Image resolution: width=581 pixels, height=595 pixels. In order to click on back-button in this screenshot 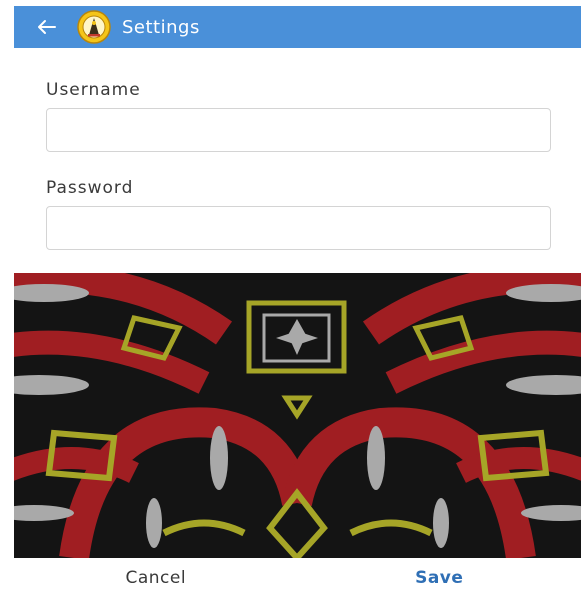, I will do `click(46, 27)`.